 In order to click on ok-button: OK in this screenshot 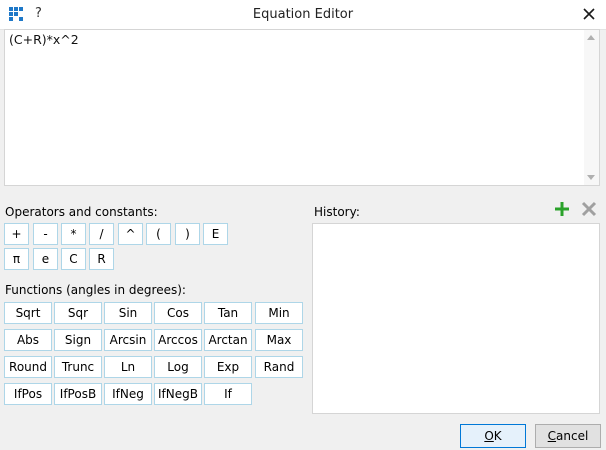, I will do `click(493, 436)`.